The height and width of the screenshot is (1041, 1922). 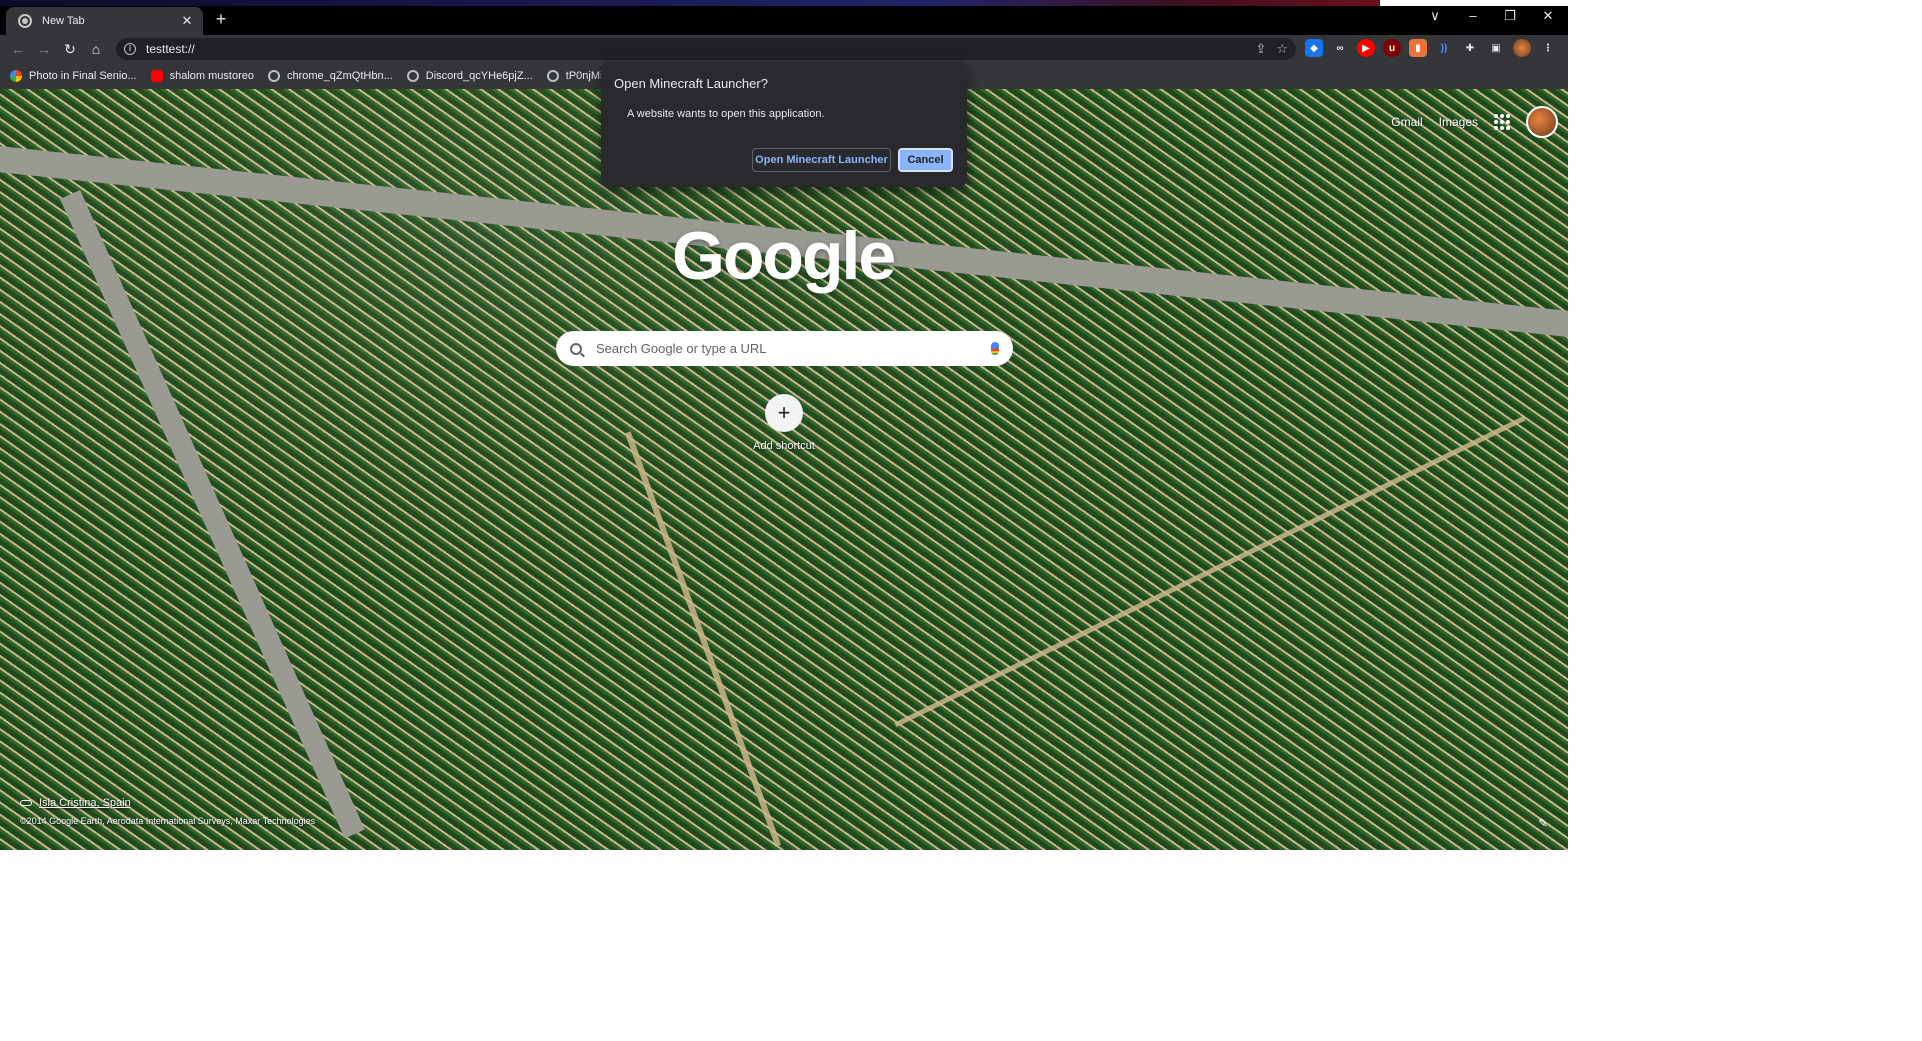 I want to click on google-apps-icon, so click(x=1502, y=122).